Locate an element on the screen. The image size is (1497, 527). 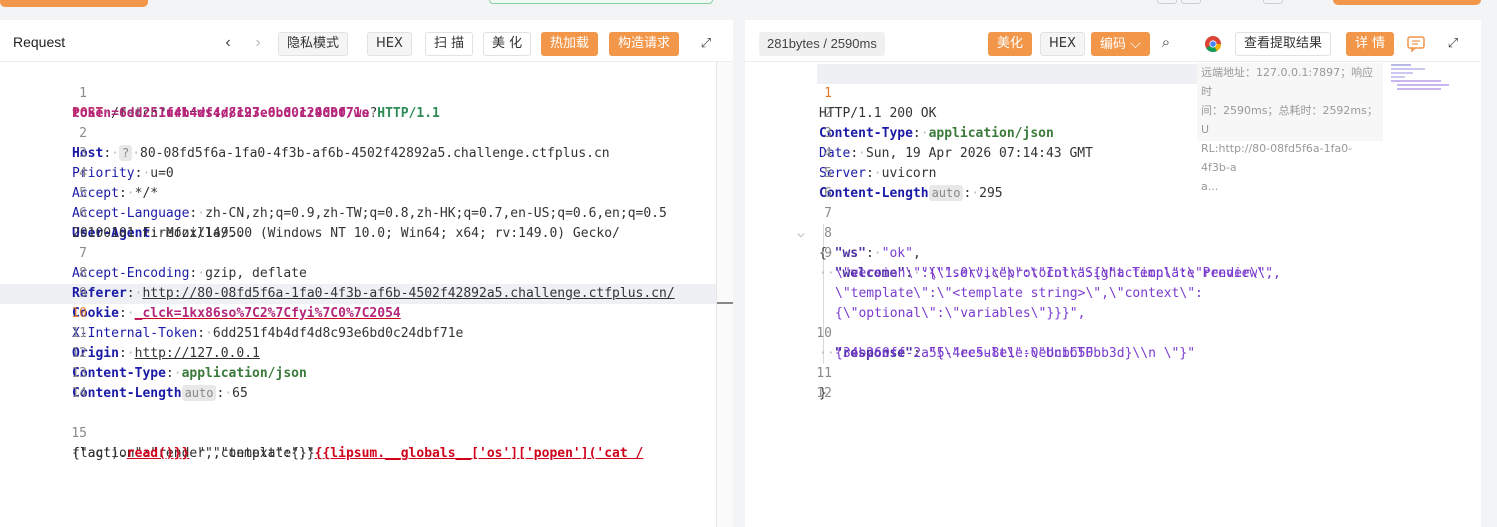
response-size: 281bytes / 2590ms is located at coordinates (822, 44).